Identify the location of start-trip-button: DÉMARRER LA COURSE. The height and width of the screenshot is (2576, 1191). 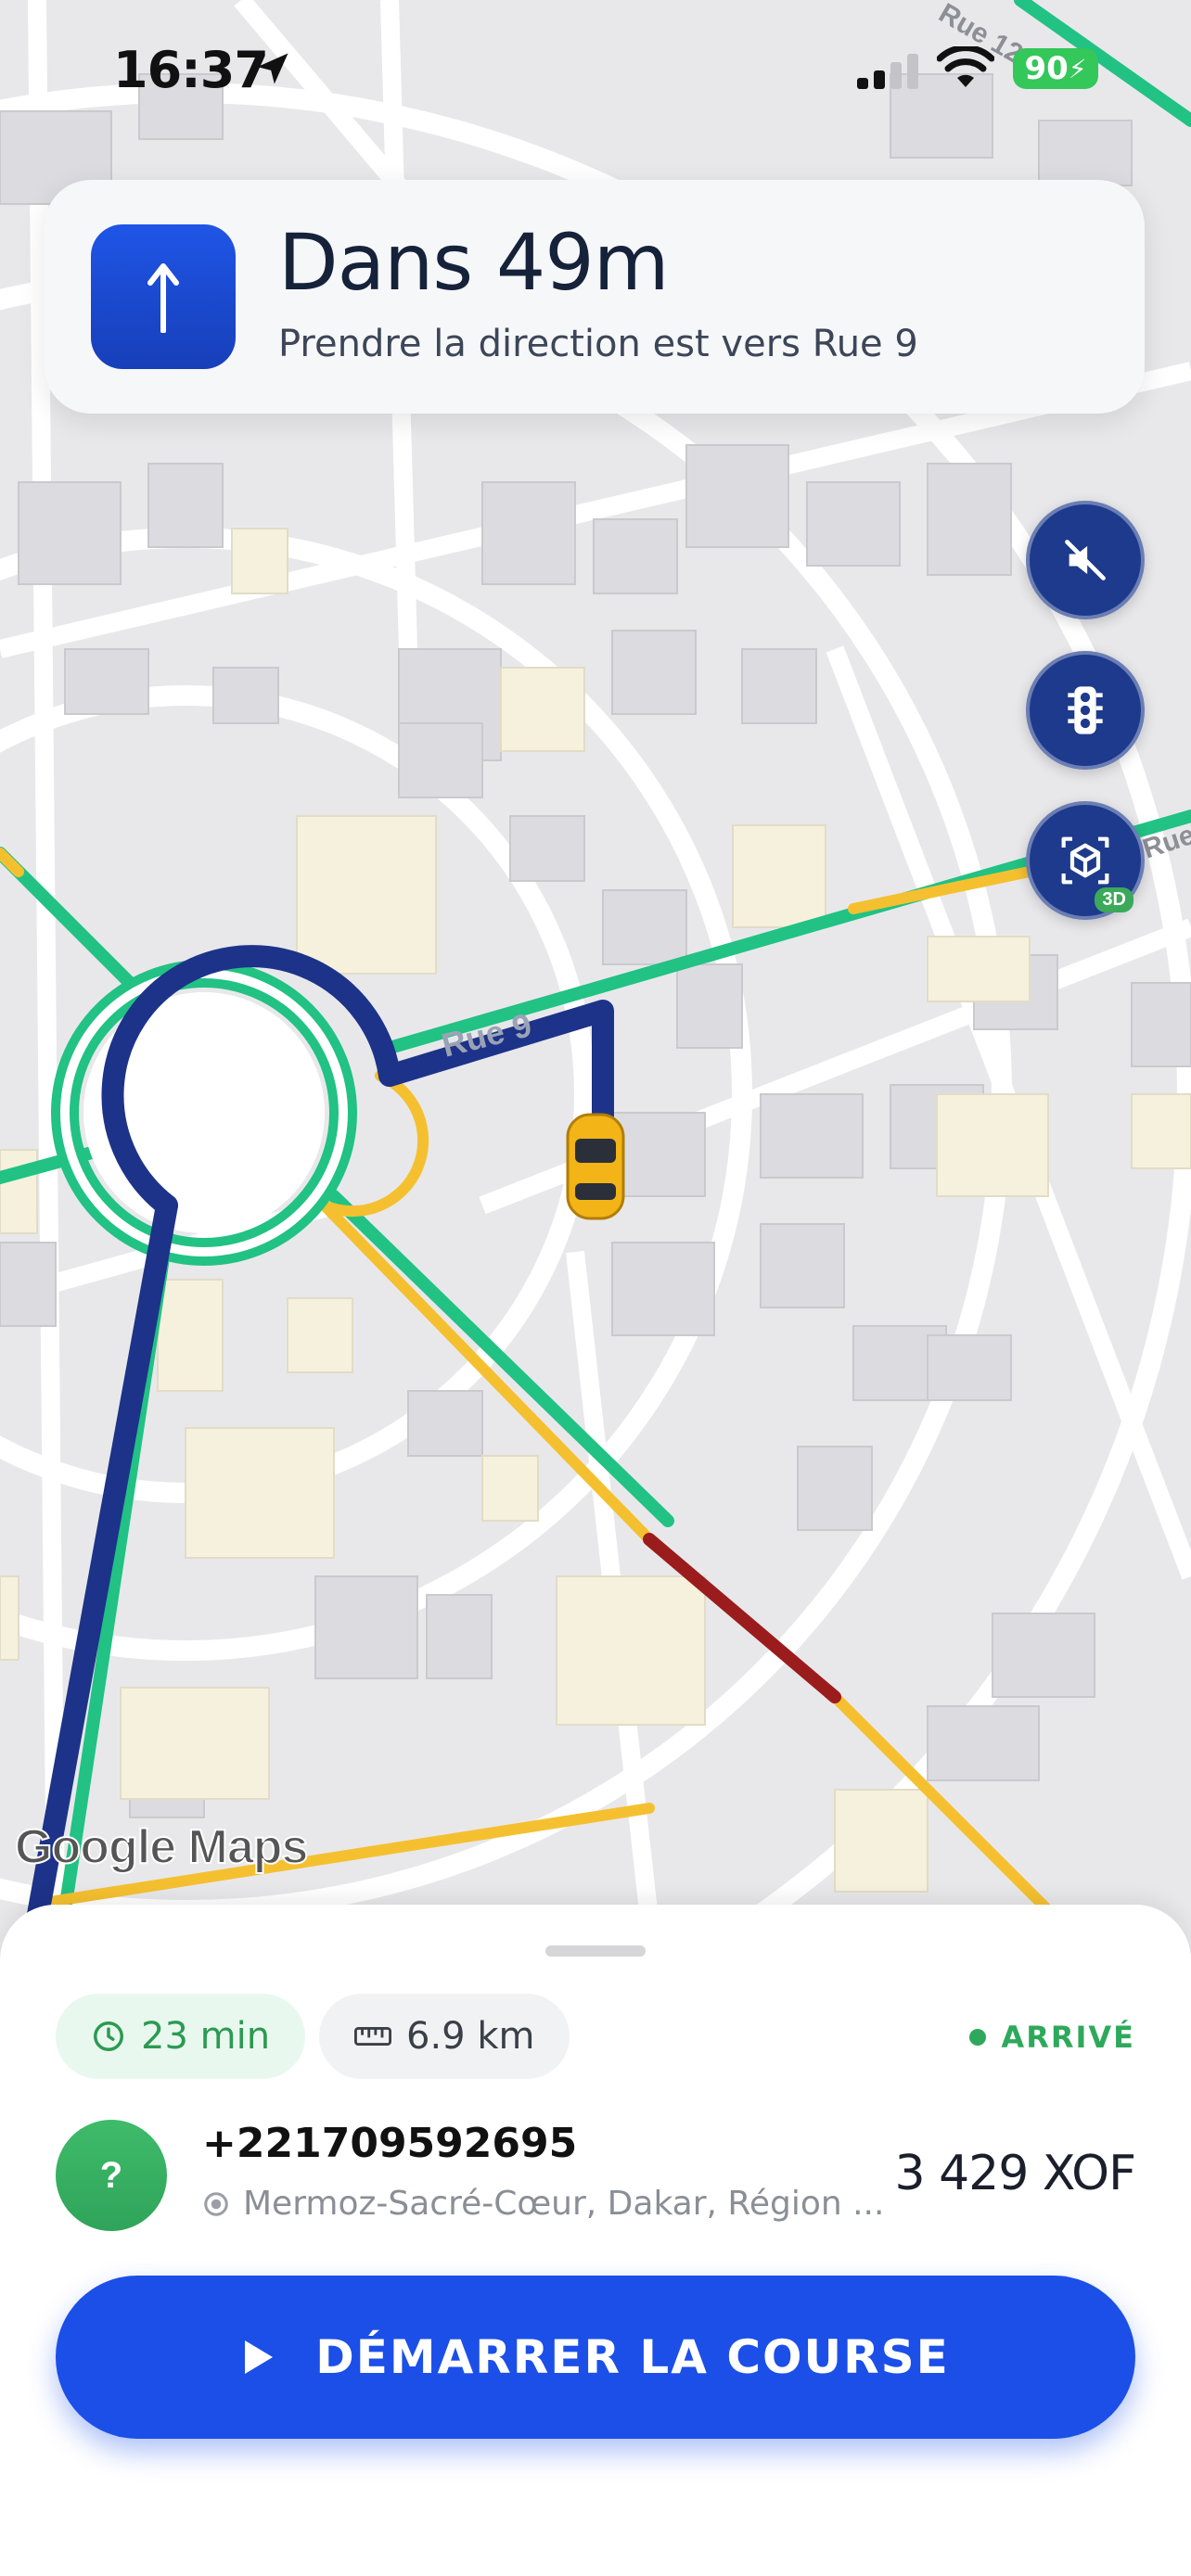
(595, 2357).